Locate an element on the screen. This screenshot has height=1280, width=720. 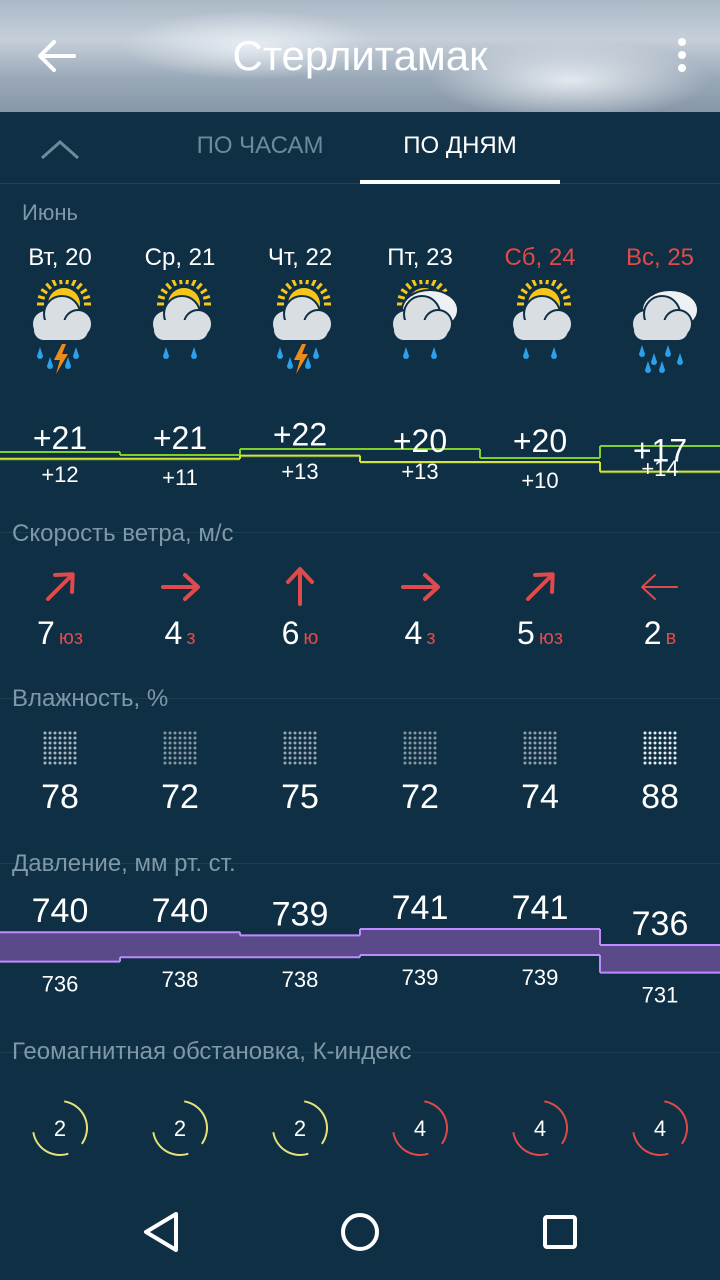
wind-arrows is located at coordinates (361, 586).